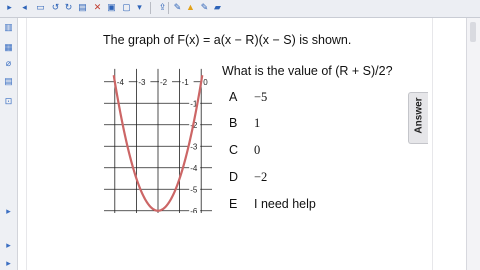 This screenshot has width=480, height=270. I want to click on highlighter-icon: ▲, so click(190, 7).